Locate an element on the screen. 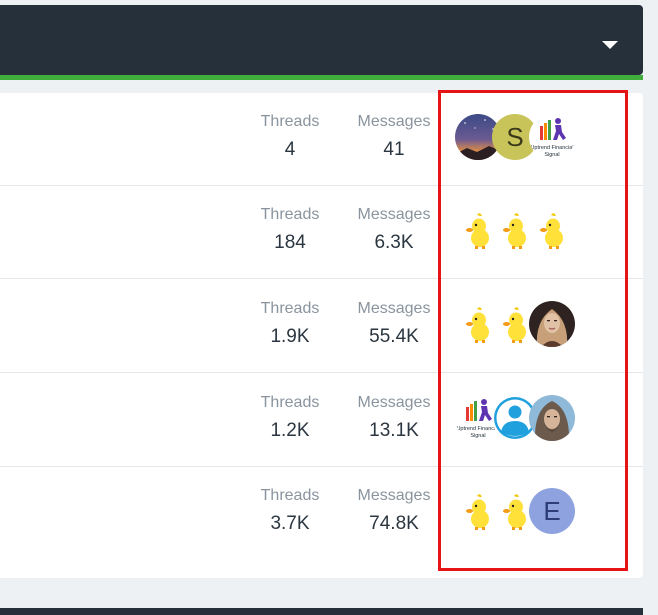 This screenshot has height=615, width=658. forum-row: Threads 184 Messages 6.3K is located at coordinates (321, 232).